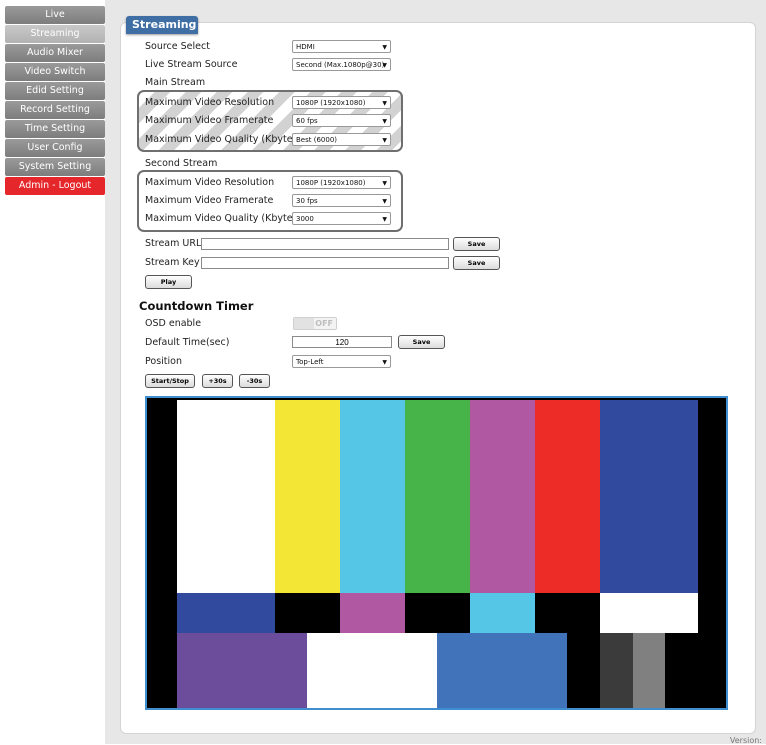 This screenshot has width=766, height=745. I want to click on live-stream-source-value: Second (Max.1080p@30), so click(340, 65).